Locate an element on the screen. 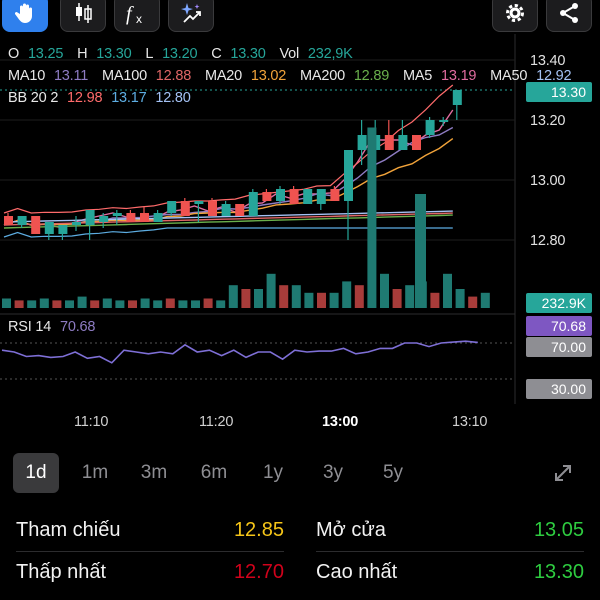  hand-icon is located at coordinates (23, 13).